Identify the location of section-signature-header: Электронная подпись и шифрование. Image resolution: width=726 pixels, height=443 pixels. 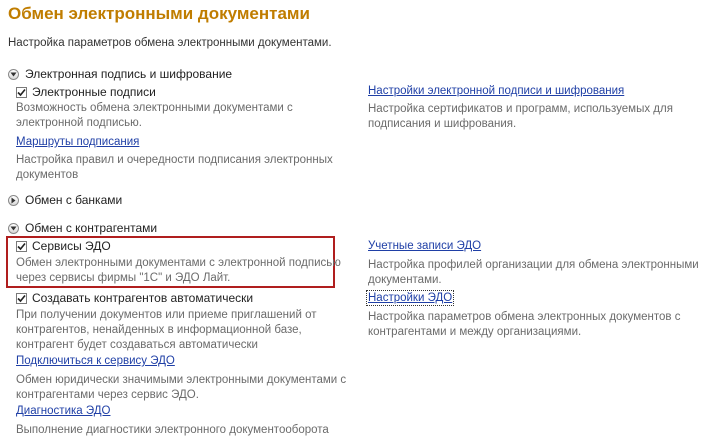
(120, 74).